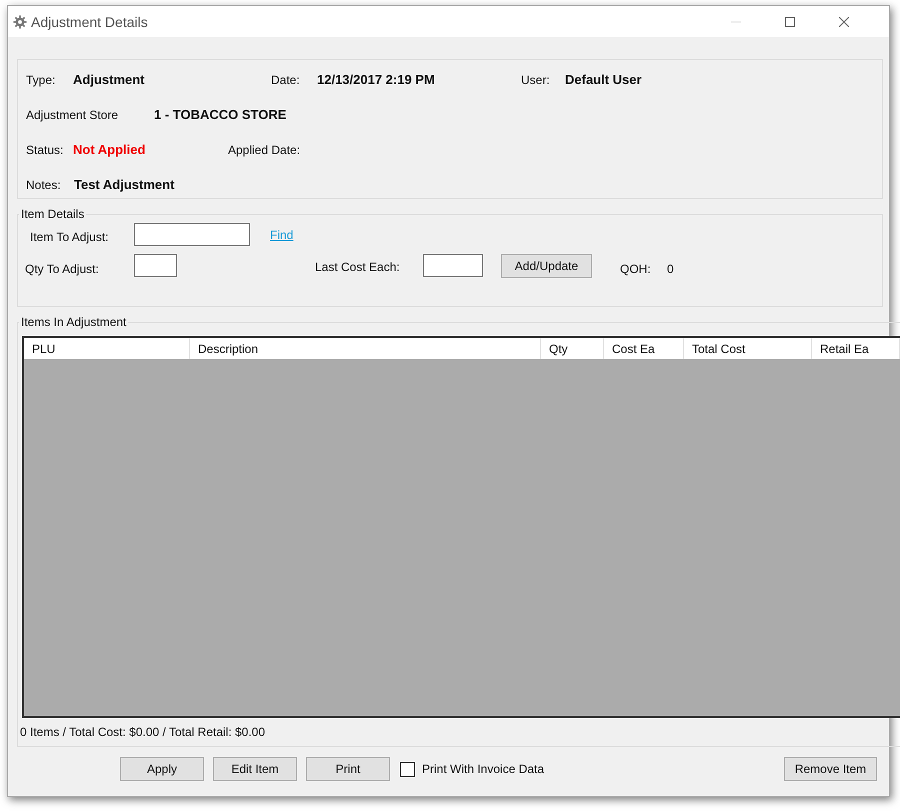 This screenshot has height=811, width=900. I want to click on column-header: Description, so click(365, 348).